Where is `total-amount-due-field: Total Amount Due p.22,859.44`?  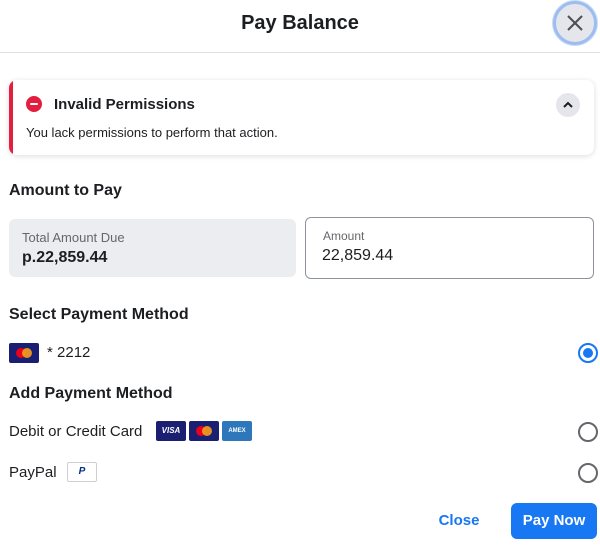
total-amount-due-field: Total Amount Due p.22,859.44 is located at coordinates (152, 248).